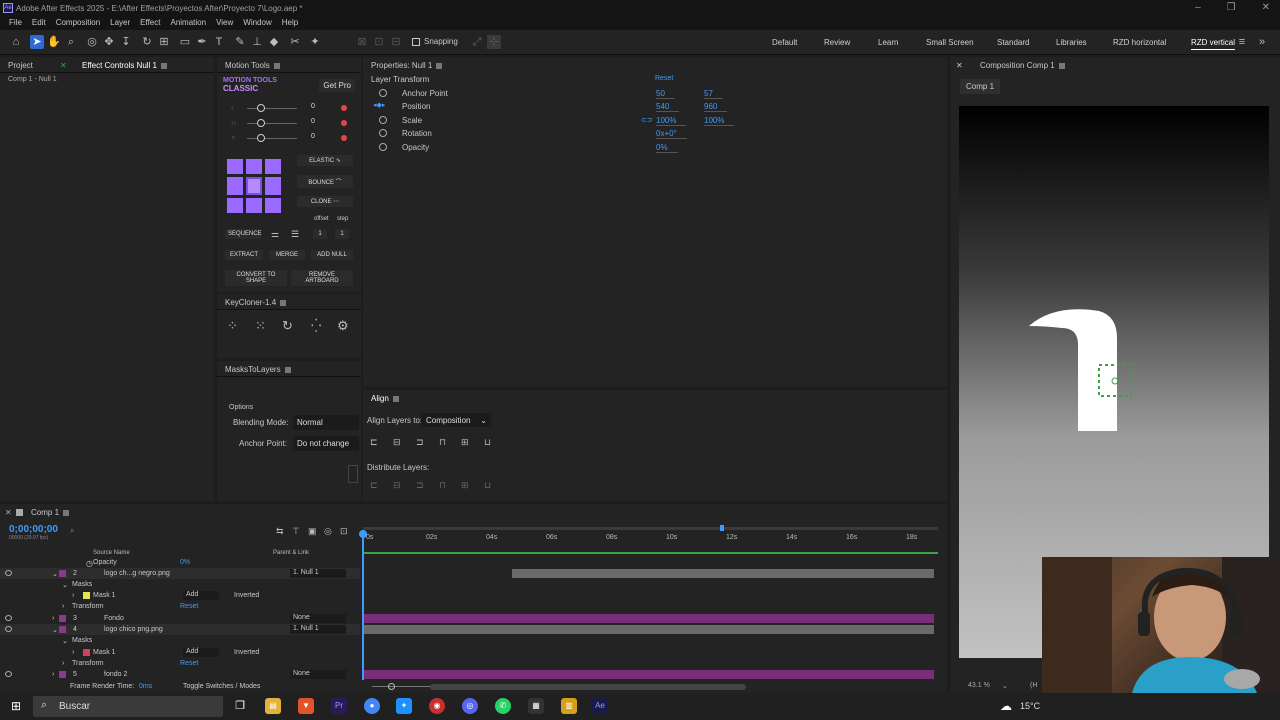 The image size is (1280, 720). What do you see at coordinates (339, 706) in the screenshot?
I see `premiere-pro-icon: Pr` at bounding box center [339, 706].